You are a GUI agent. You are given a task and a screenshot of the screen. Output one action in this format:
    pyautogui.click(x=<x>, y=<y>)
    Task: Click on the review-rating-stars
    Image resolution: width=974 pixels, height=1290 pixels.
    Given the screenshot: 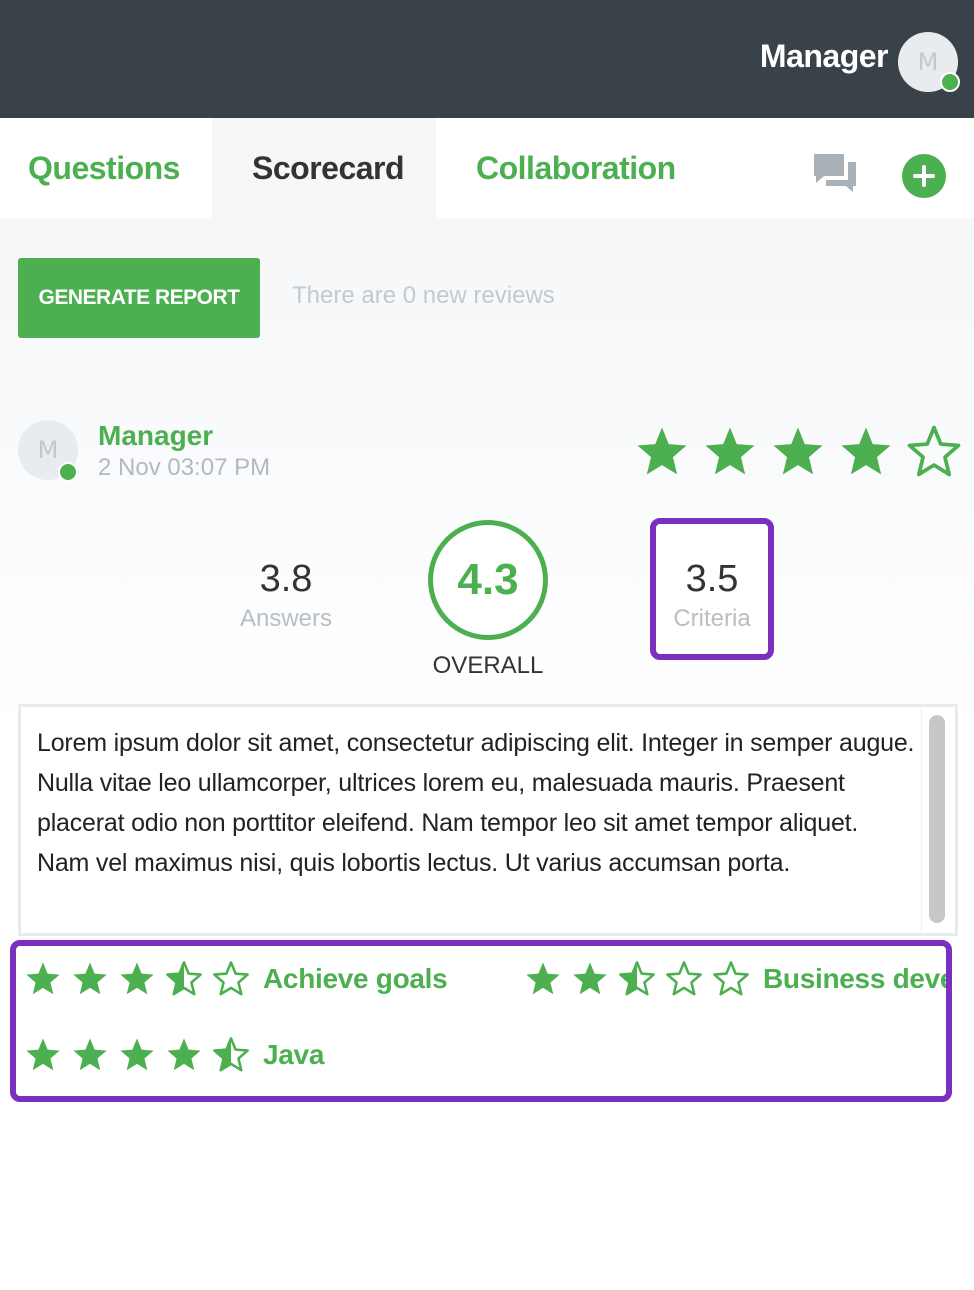 What is the action you would take?
    pyautogui.click(x=798, y=452)
    